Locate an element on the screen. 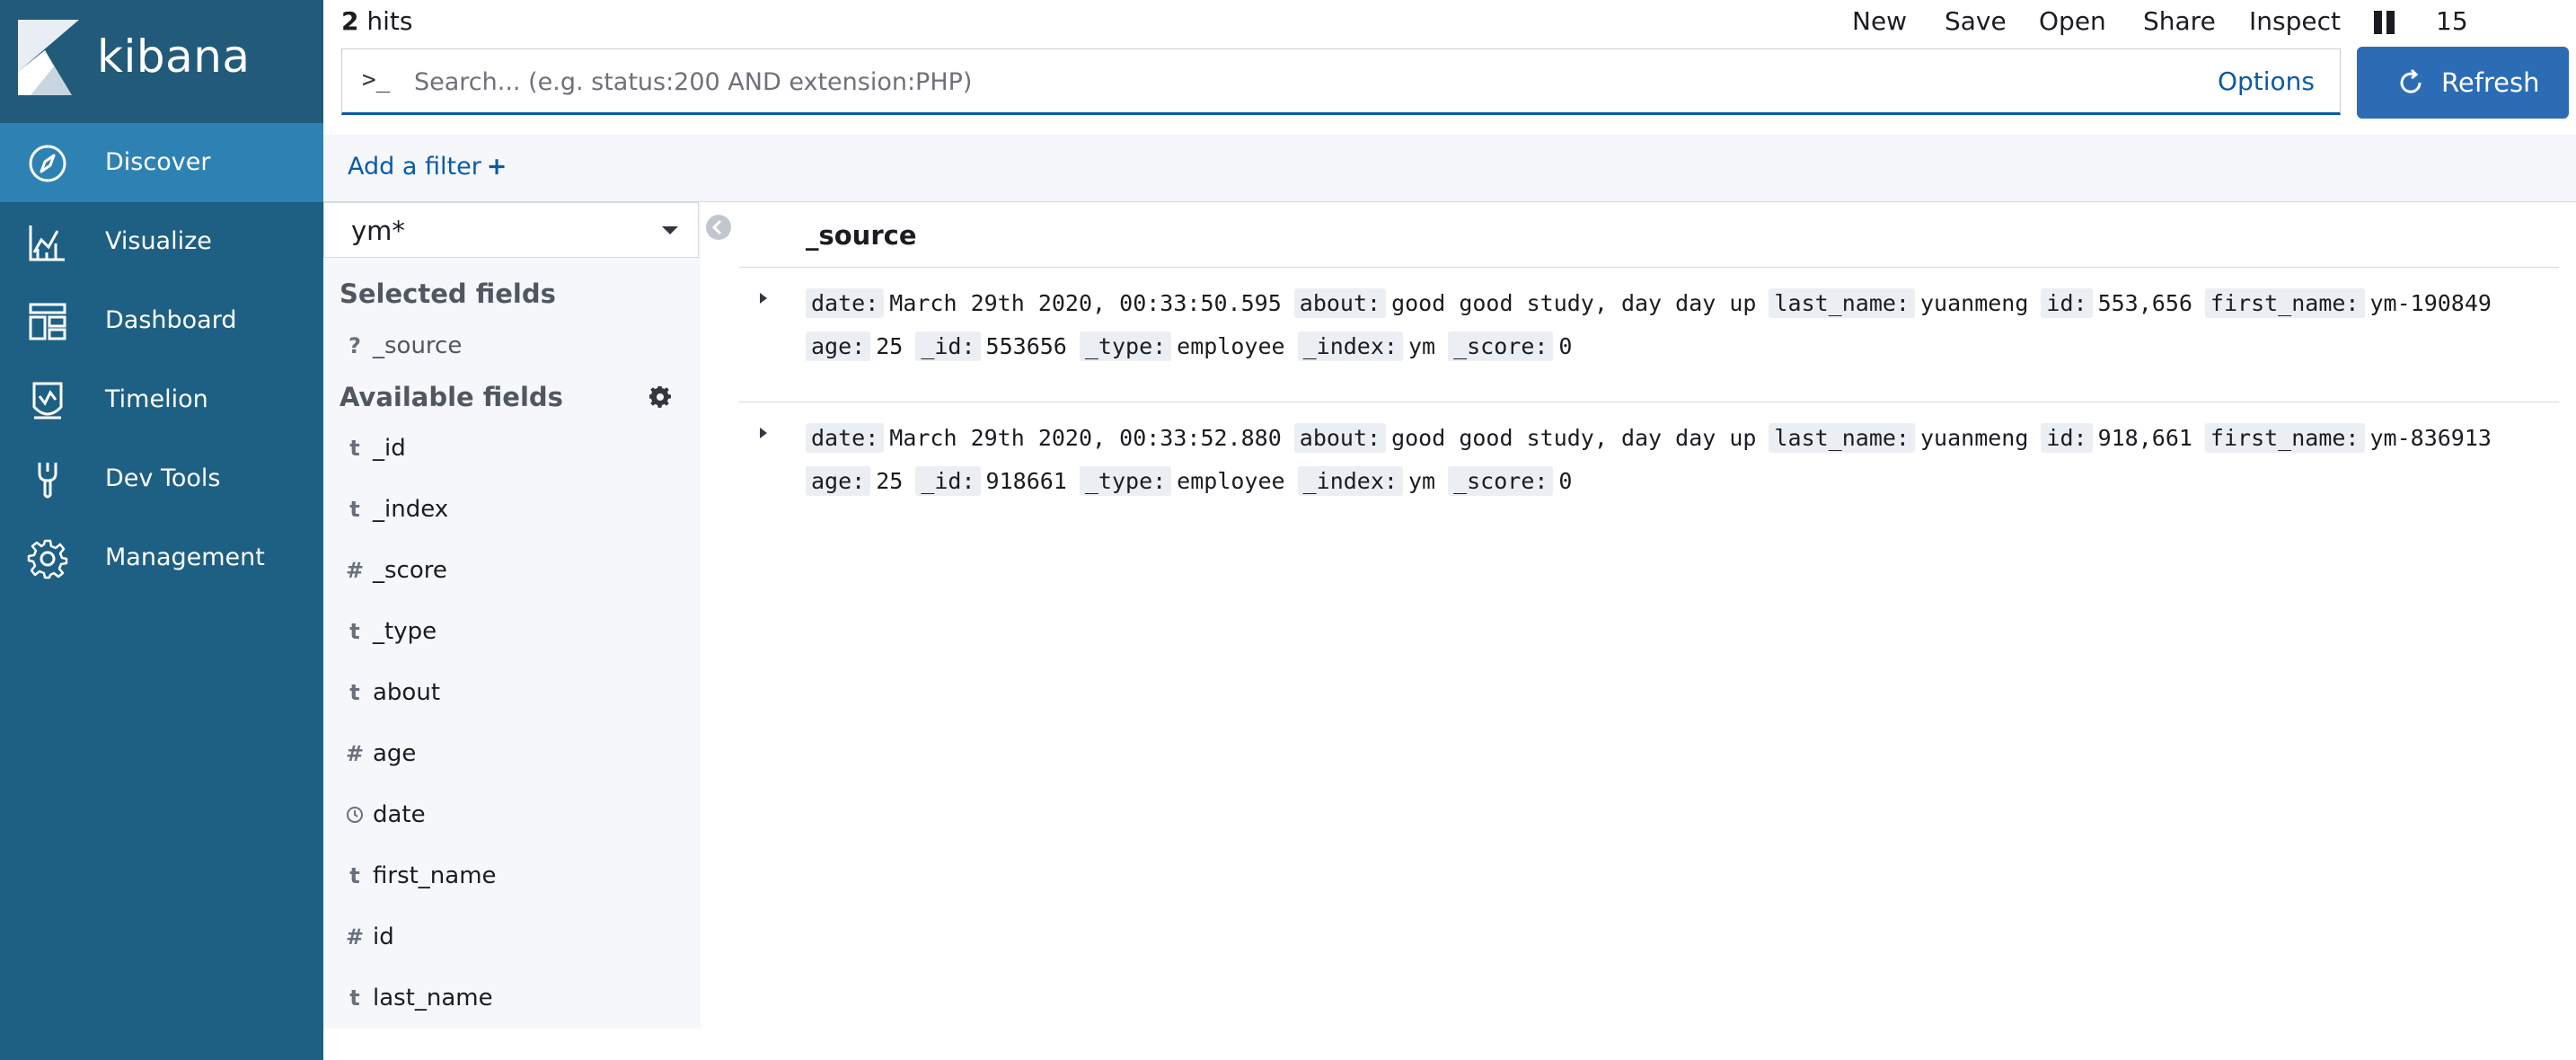  add-filter-label: Add a filter is located at coordinates (414, 167).